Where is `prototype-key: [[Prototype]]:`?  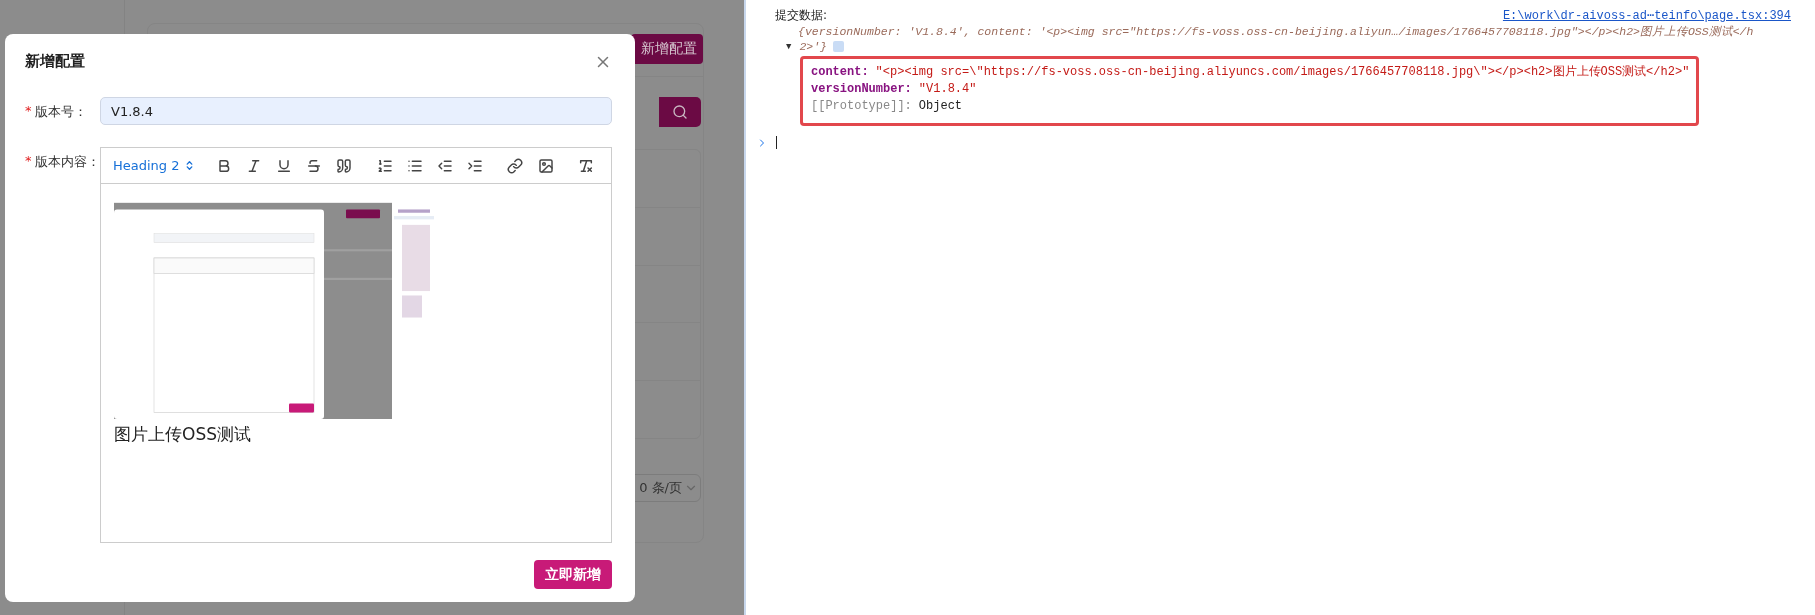 prototype-key: [[Prototype]]: is located at coordinates (861, 105).